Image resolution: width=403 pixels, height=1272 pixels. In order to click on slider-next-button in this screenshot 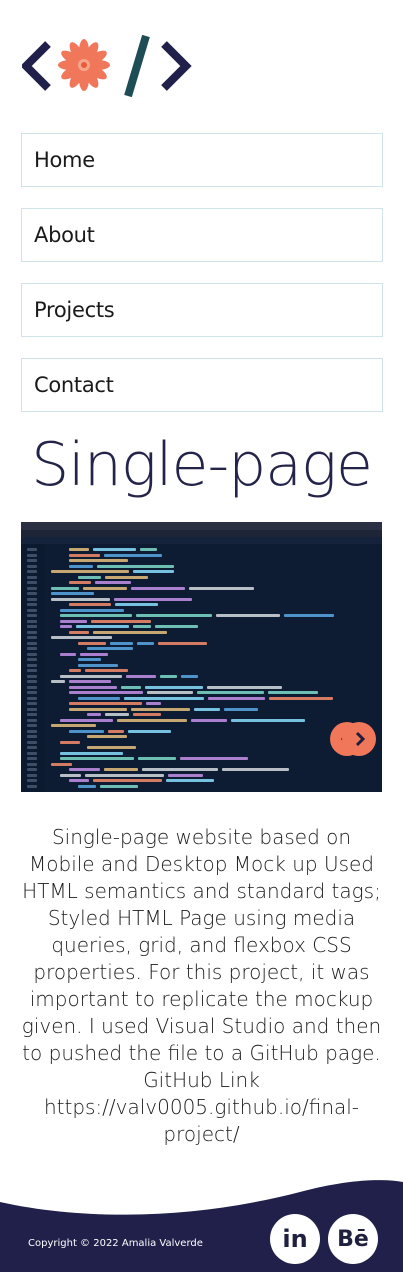, I will do `click(359, 739)`.